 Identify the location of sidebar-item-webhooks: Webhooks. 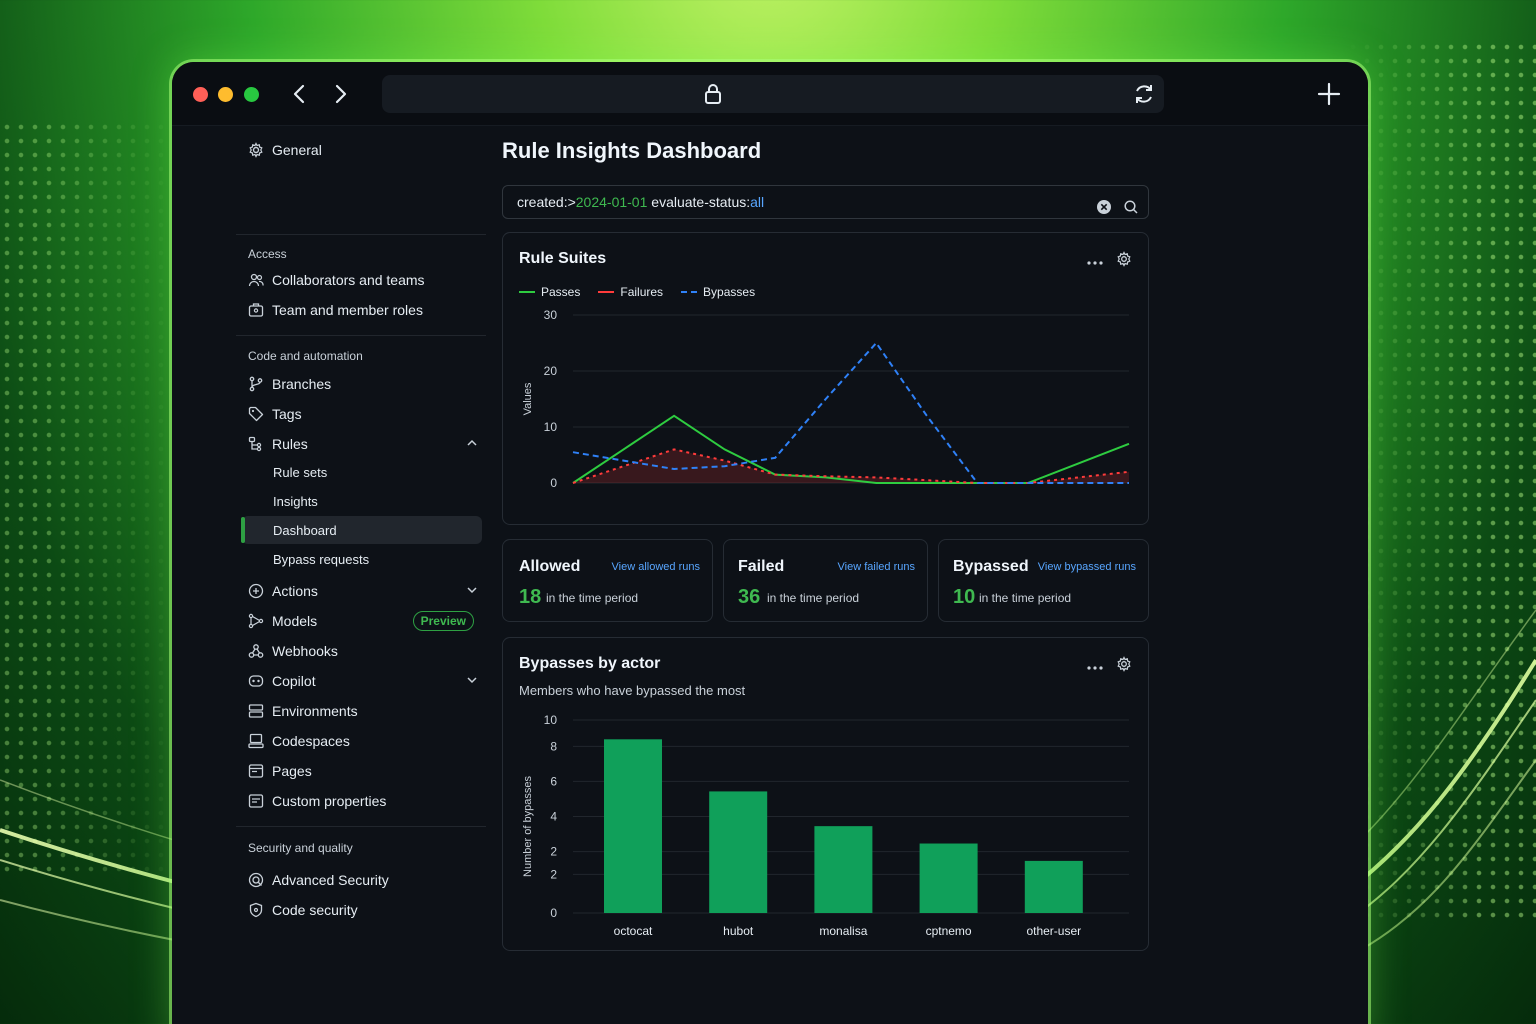
(360, 651).